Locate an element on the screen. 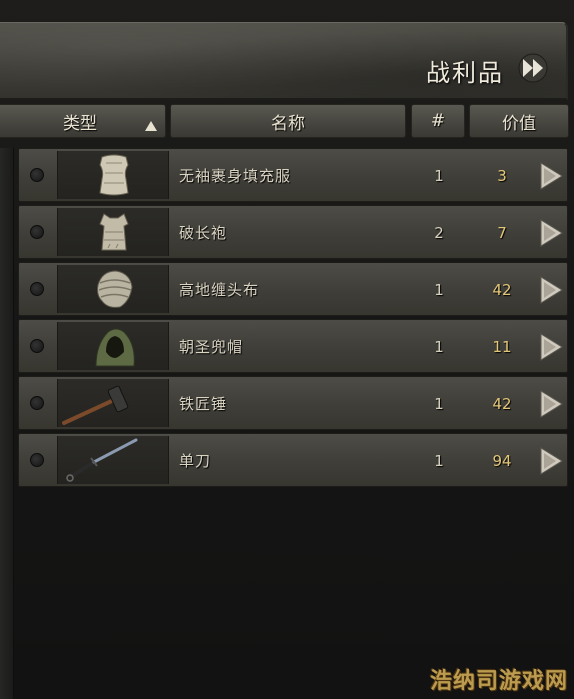  loot-row: 单刀 1 94 is located at coordinates (293, 460).